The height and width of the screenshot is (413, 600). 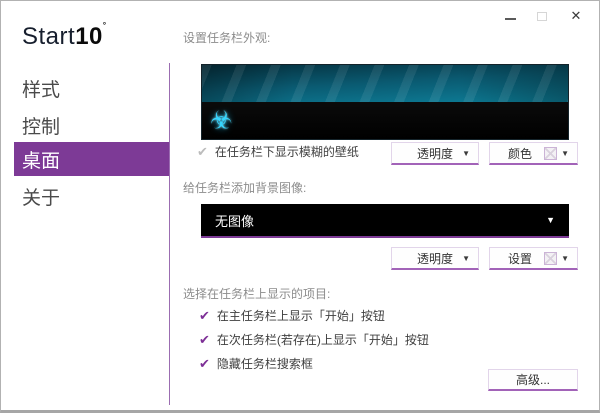 What do you see at coordinates (91, 88) in the screenshot?
I see `sidebar-item-style: 样式` at bounding box center [91, 88].